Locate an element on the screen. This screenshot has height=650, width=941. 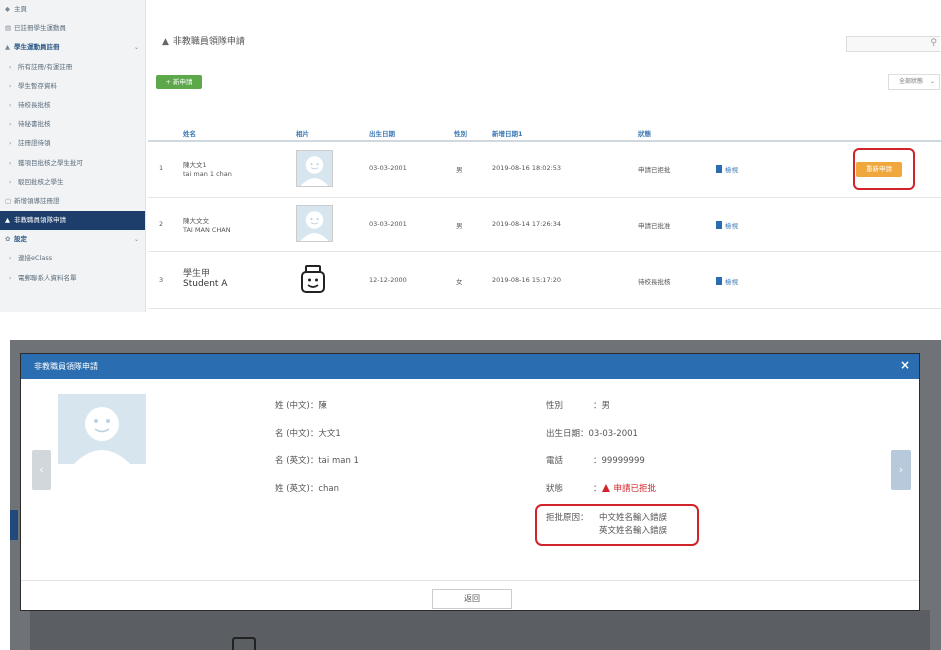
status-value: 申請已拒批 is located at coordinates (635, 489).